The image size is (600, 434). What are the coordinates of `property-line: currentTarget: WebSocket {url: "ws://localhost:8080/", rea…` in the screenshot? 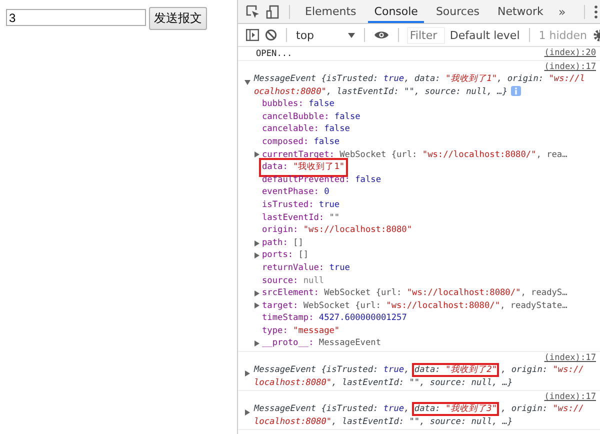 It's located at (415, 155).